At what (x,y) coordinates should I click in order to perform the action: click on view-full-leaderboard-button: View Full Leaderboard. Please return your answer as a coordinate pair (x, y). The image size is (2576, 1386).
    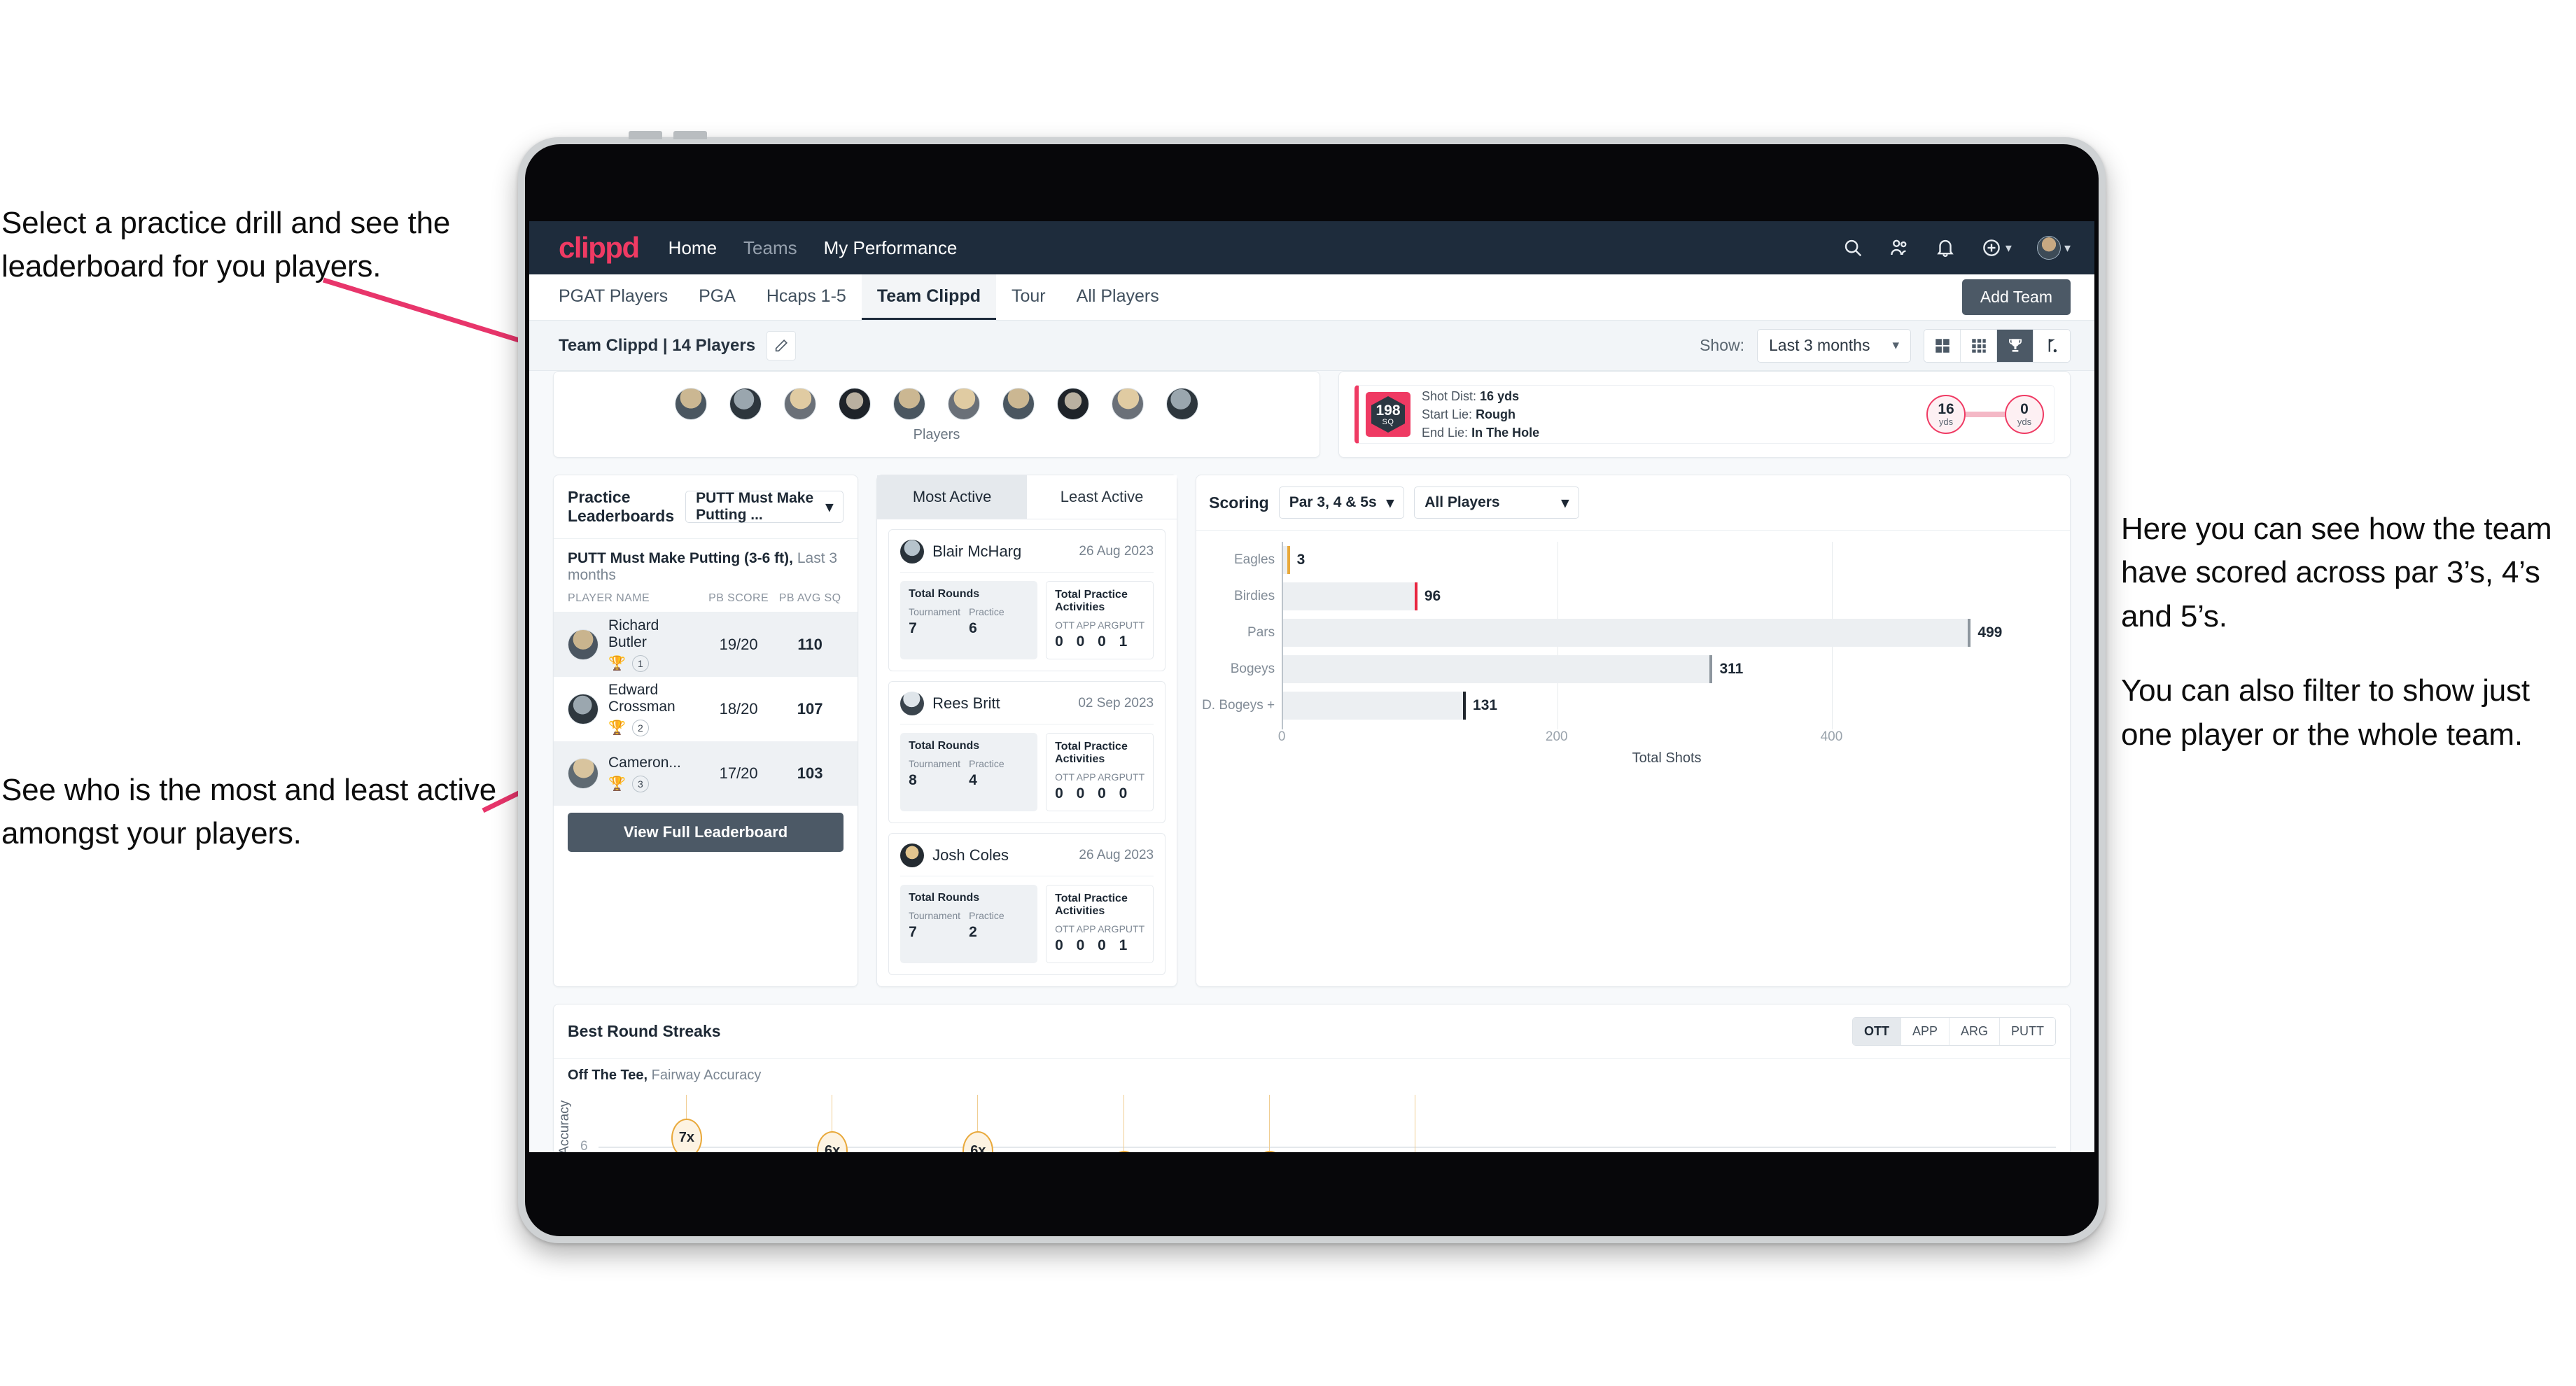
    Looking at the image, I should click on (706, 832).